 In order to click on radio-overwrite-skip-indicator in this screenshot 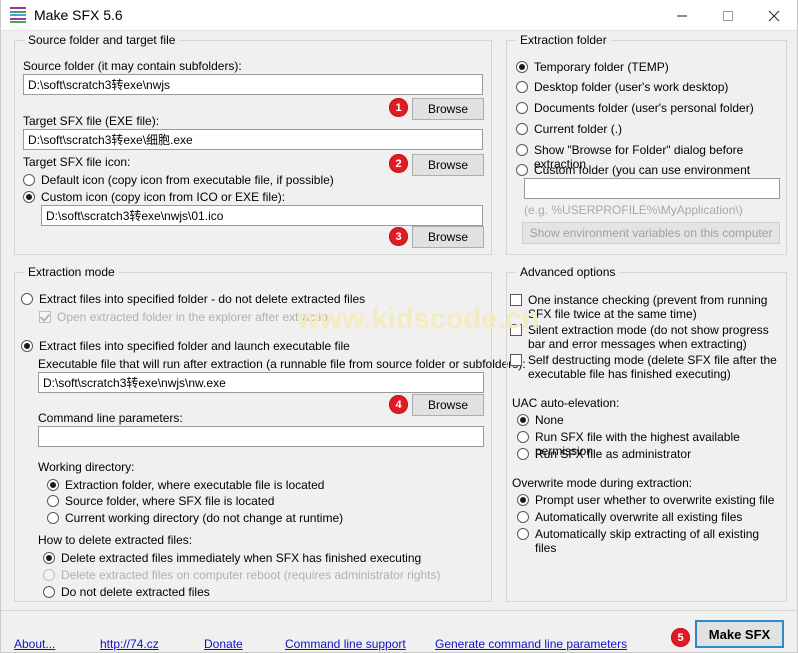, I will do `click(523, 534)`.